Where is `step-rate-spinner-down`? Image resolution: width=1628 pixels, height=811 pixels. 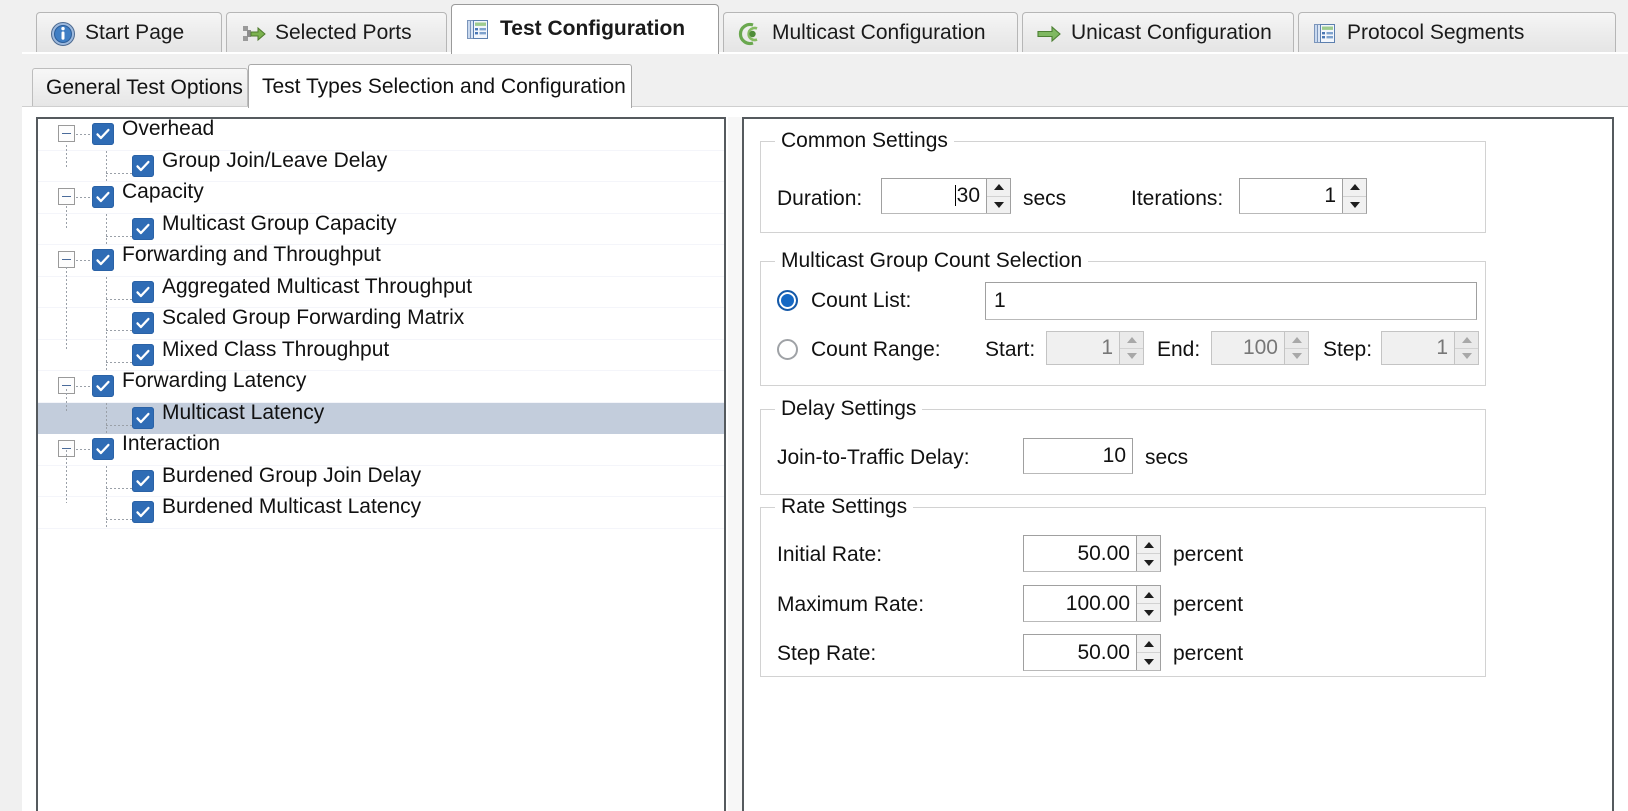 step-rate-spinner-down is located at coordinates (1148, 661).